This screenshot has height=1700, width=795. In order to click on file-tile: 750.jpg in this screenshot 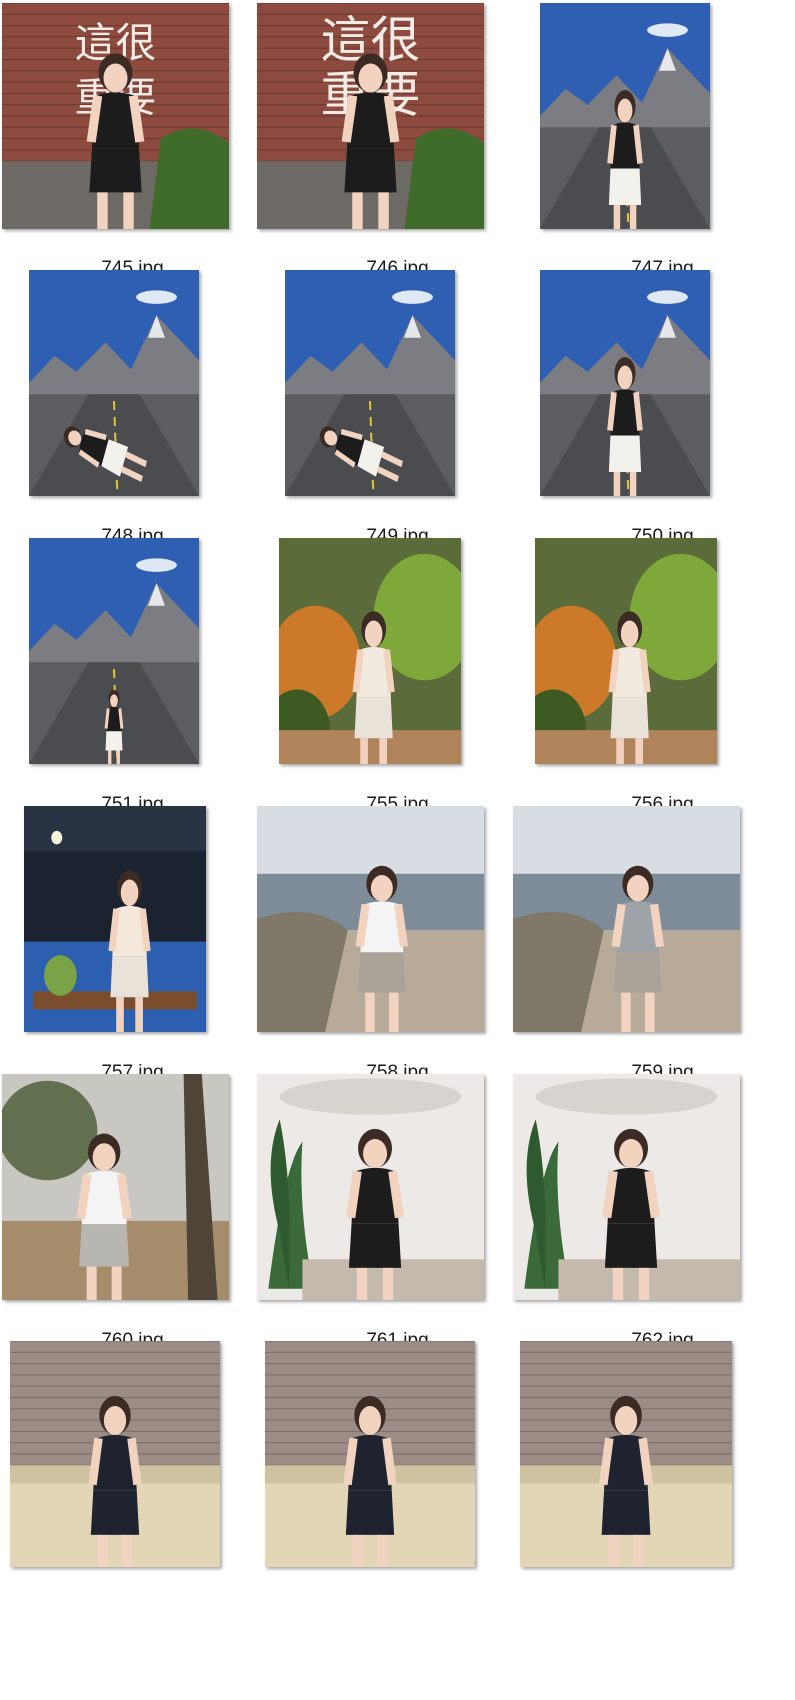, I will do `click(662, 413)`.